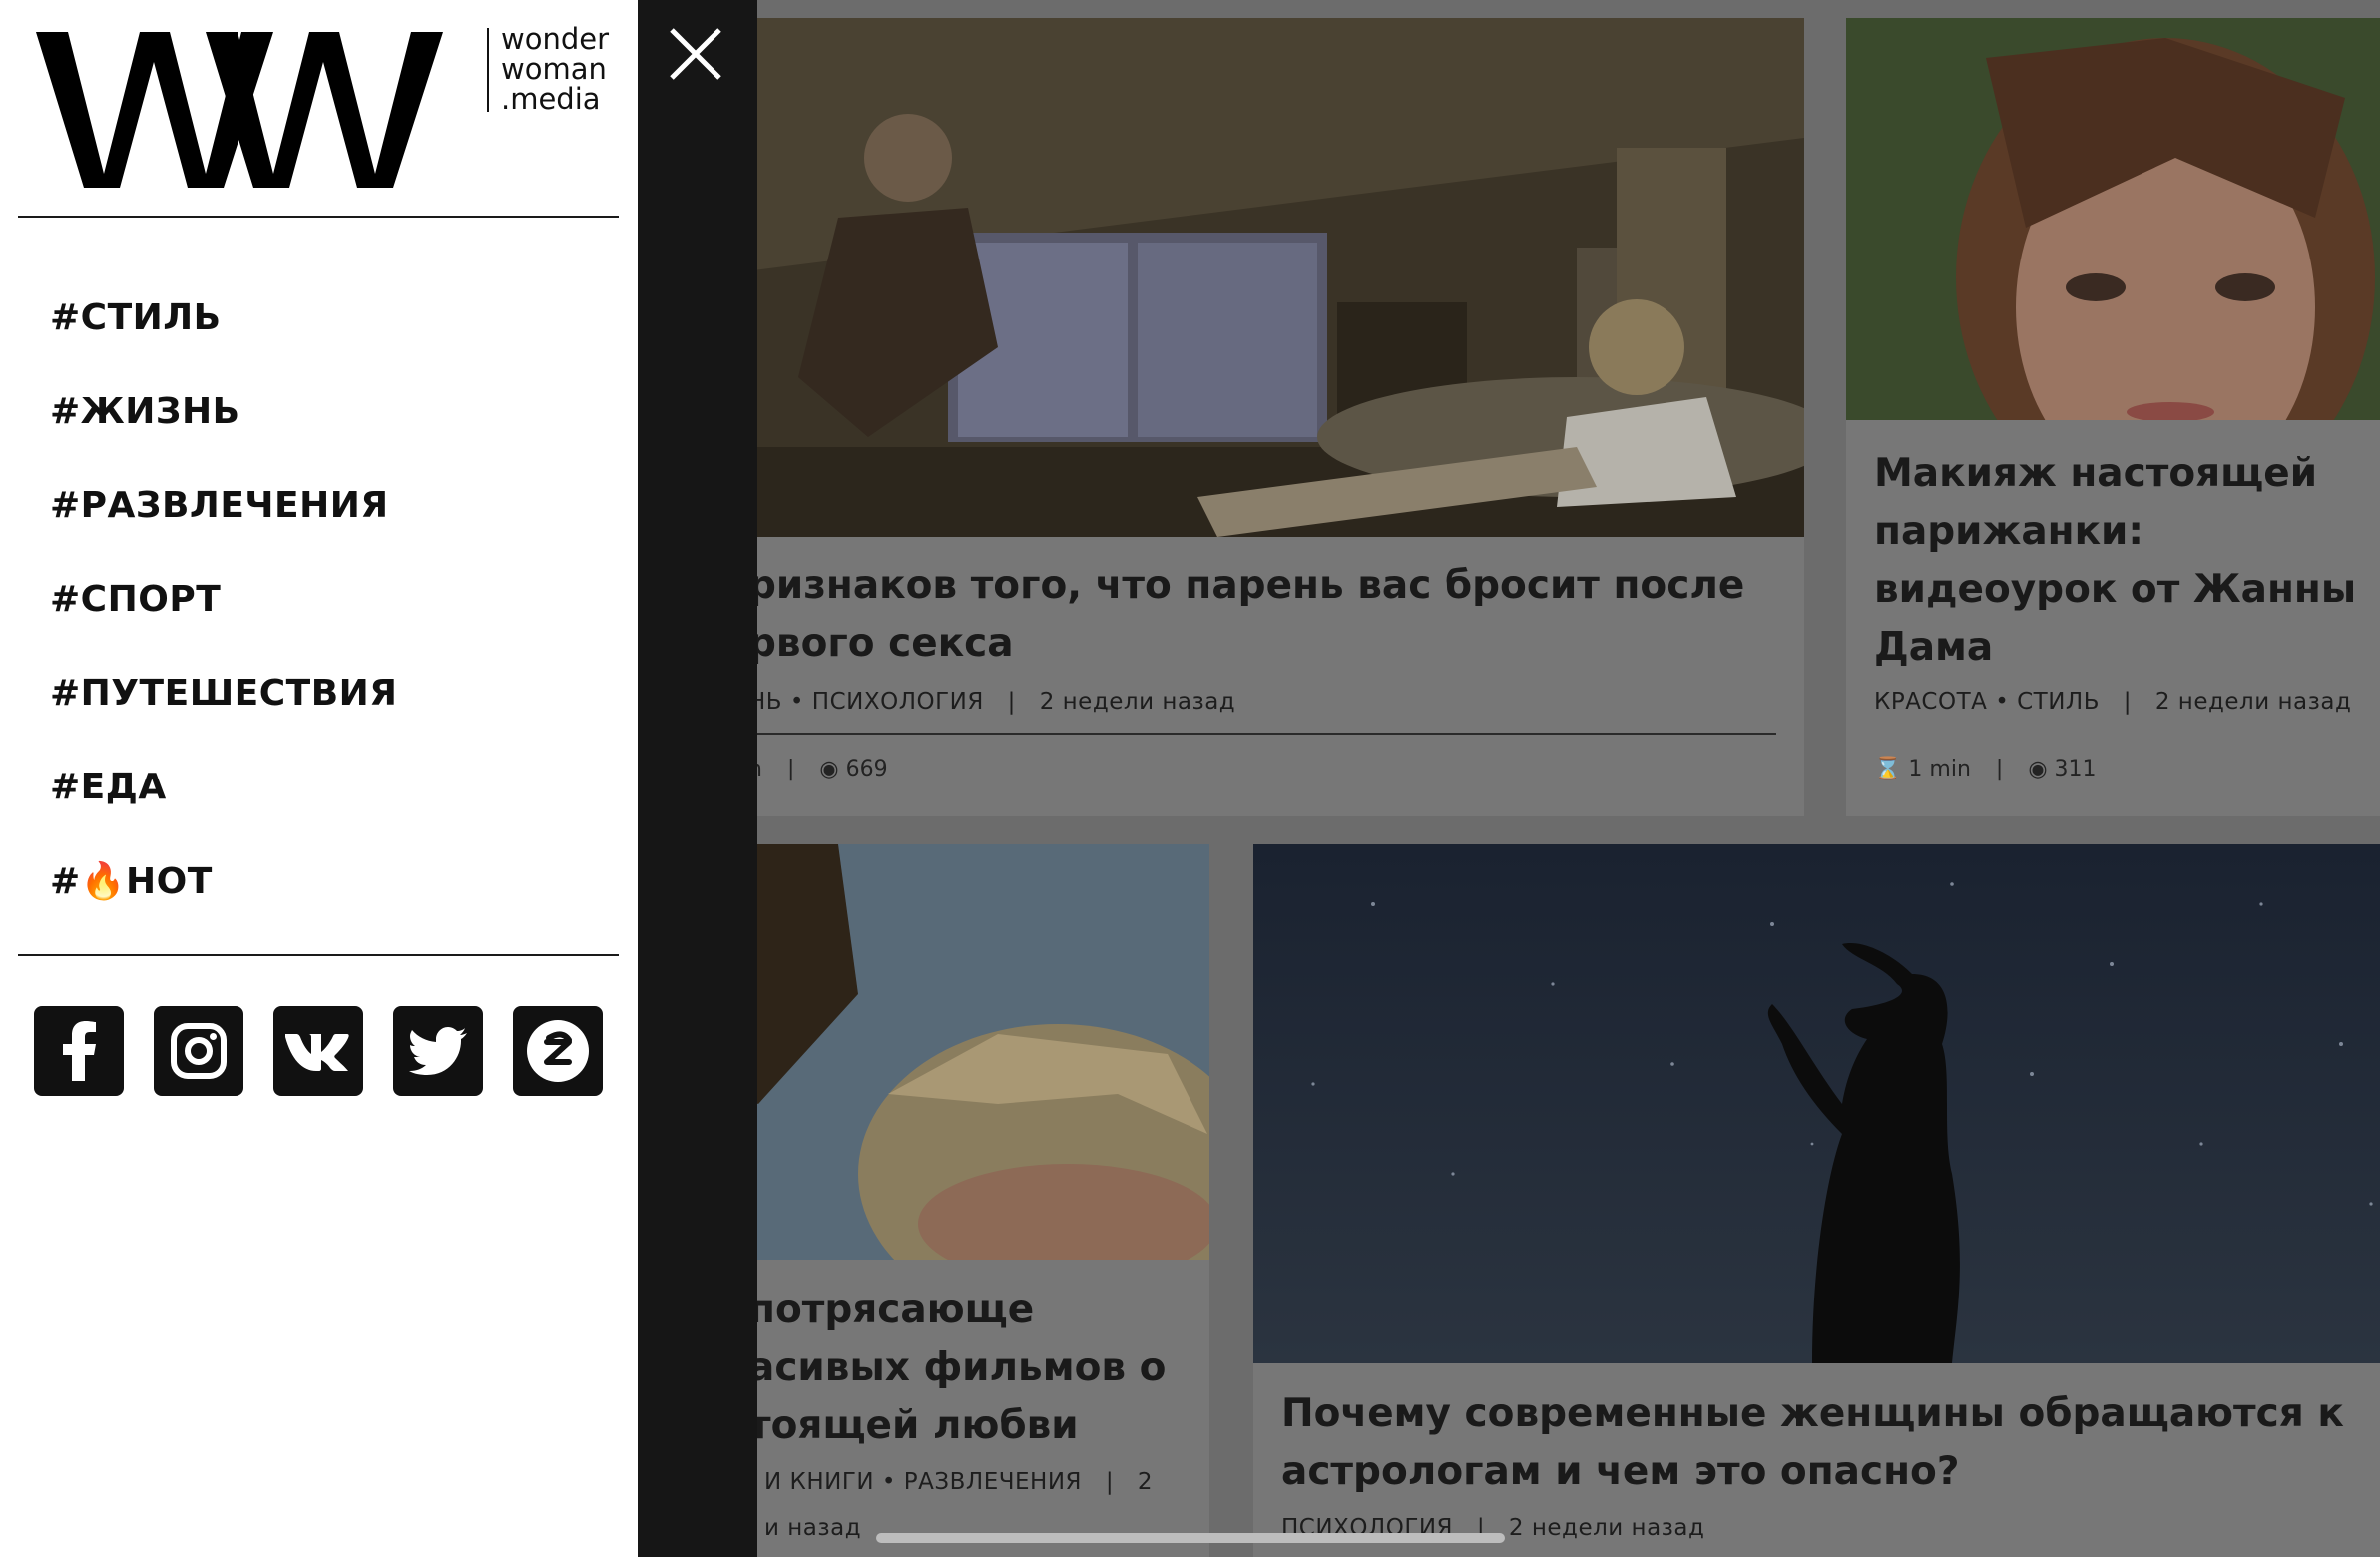 The width and height of the screenshot is (2380, 1557). I want to click on article-title-line: рвого секса, so click(1266, 644).